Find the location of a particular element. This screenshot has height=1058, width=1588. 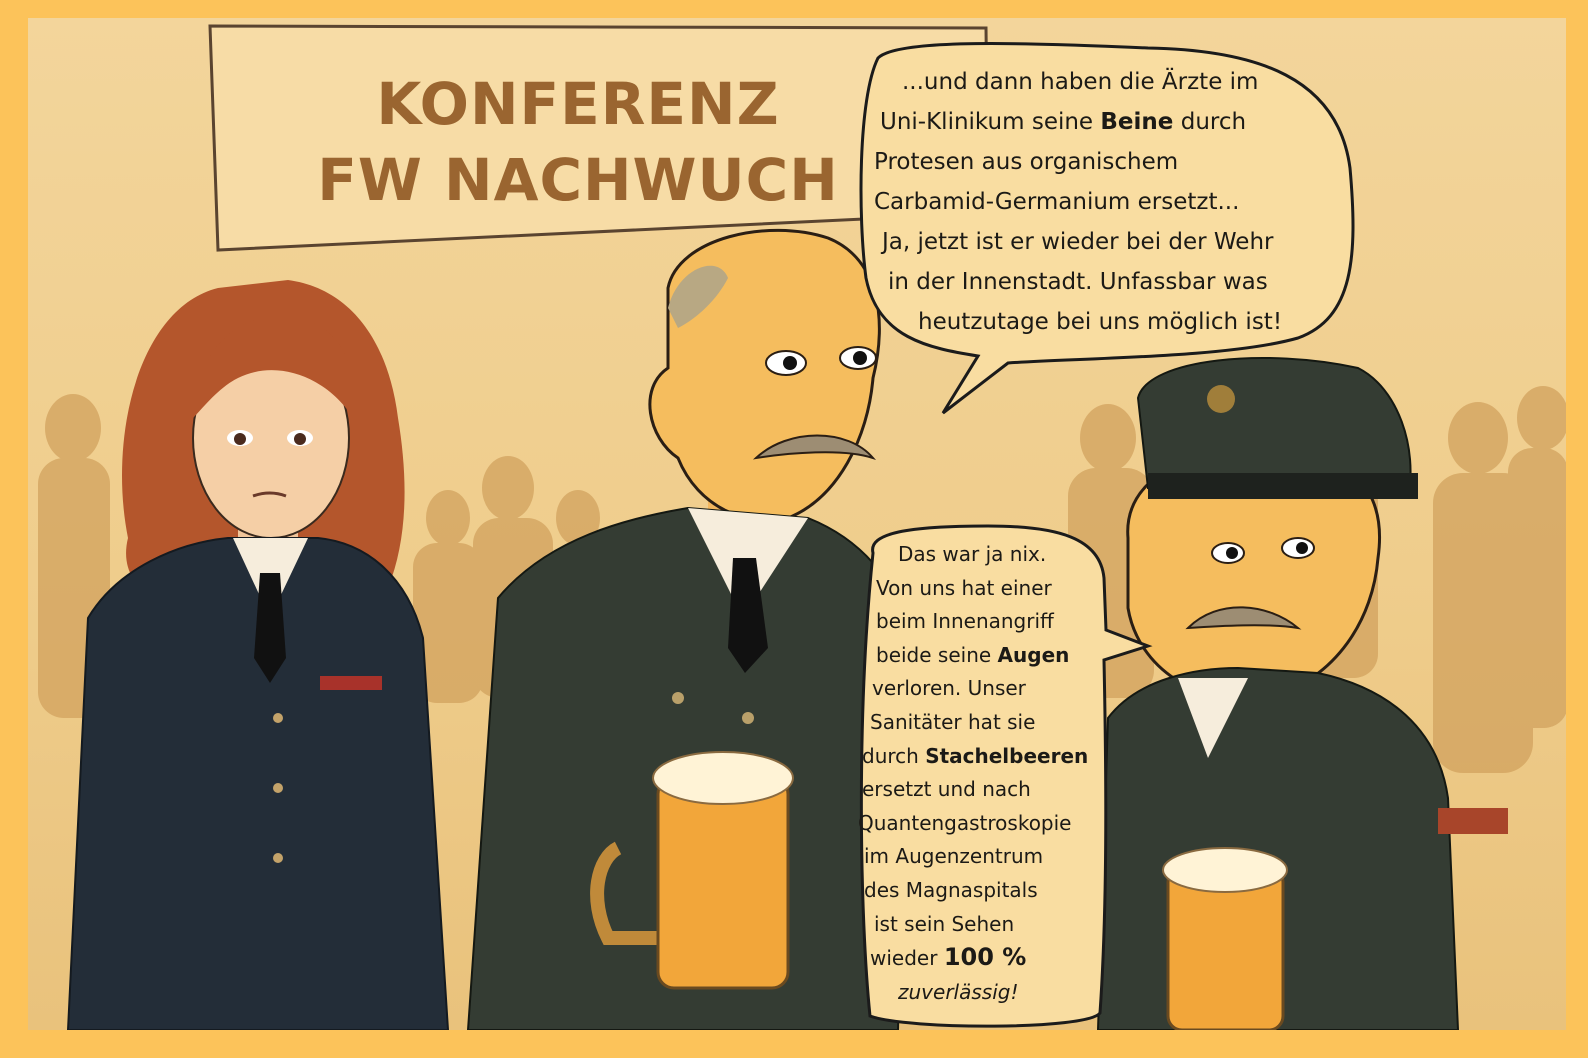

speech-bottom-keyword-100-percent: 100 % is located at coordinates (985, 957).